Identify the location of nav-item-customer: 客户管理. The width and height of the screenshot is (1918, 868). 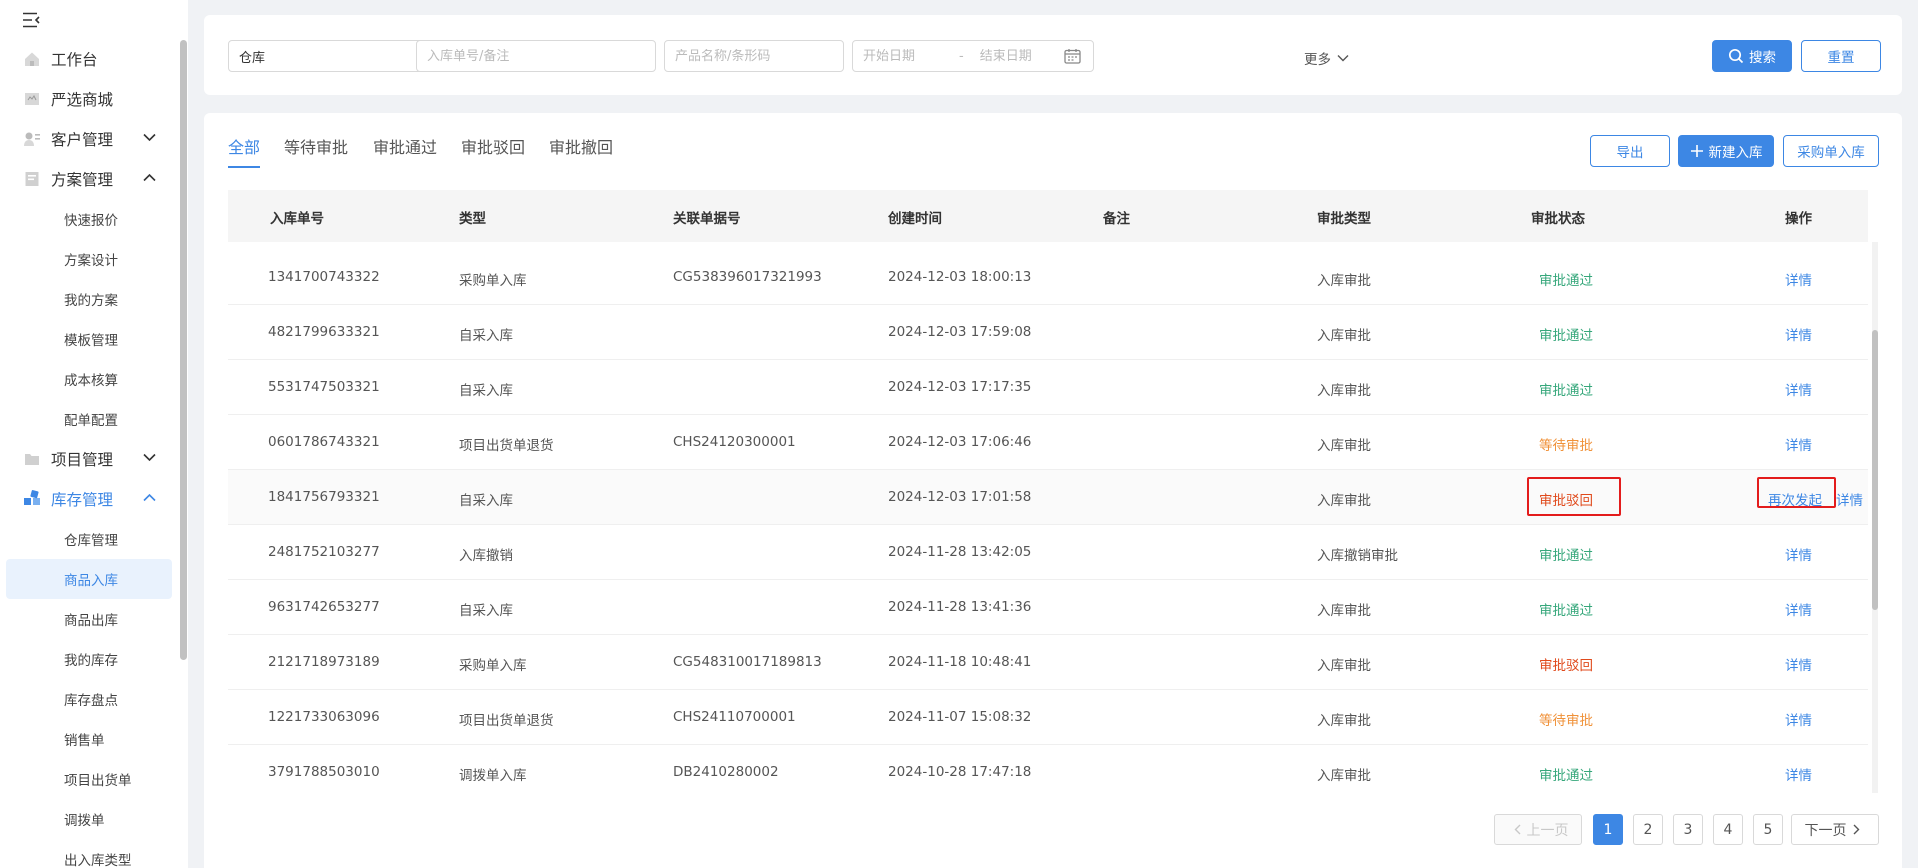
(90, 139).